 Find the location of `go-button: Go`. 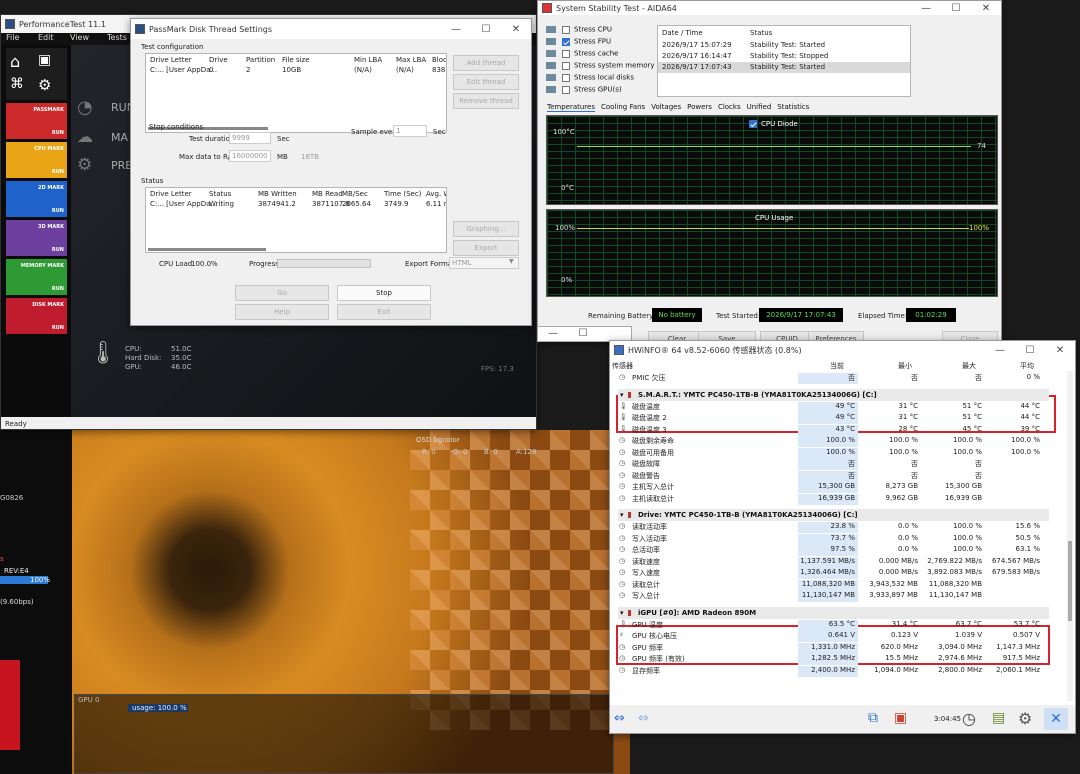

go-button: Go is located at coordinates (282, 293).